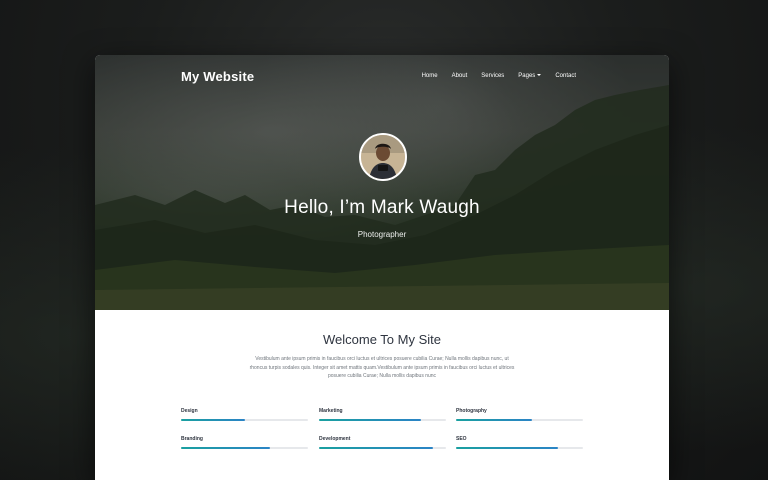  I want to click on site-brand: My Website, so click(217, 76).